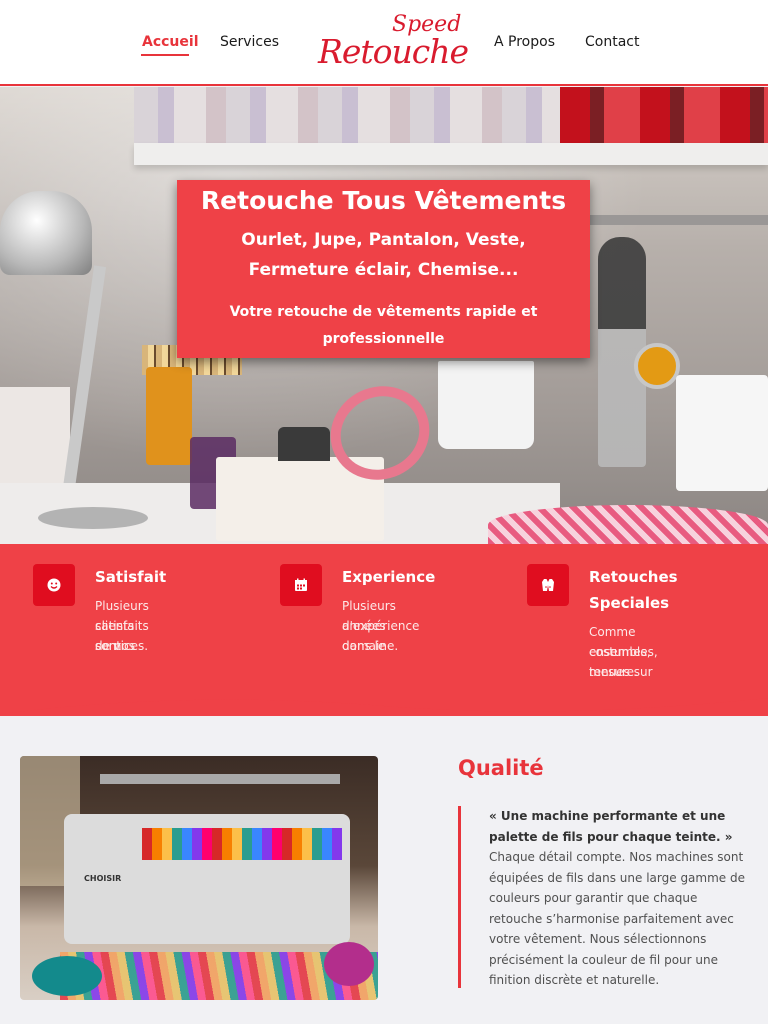  I want to click on feature-title-line: Speciales, so click(629, 603).